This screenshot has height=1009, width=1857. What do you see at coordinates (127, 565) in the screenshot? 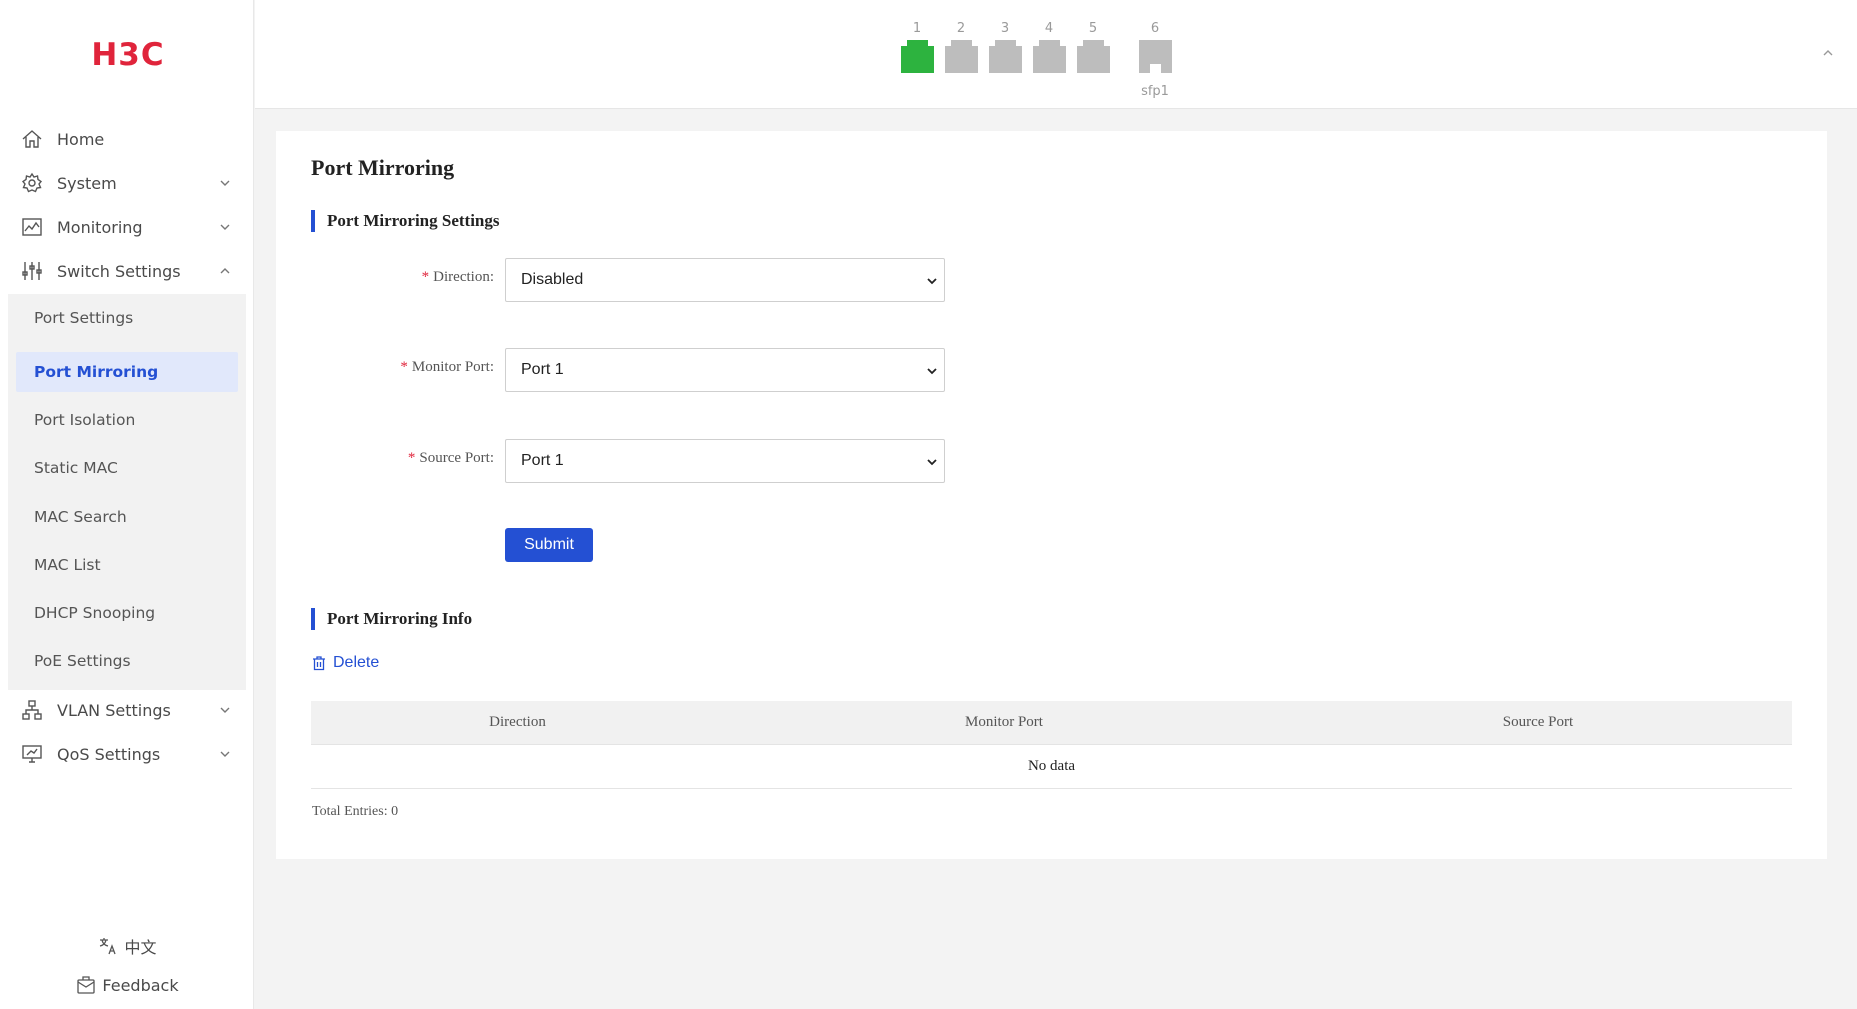
I see `submenu-item-mac-list: MAC List` at bounding box center [127, 565].